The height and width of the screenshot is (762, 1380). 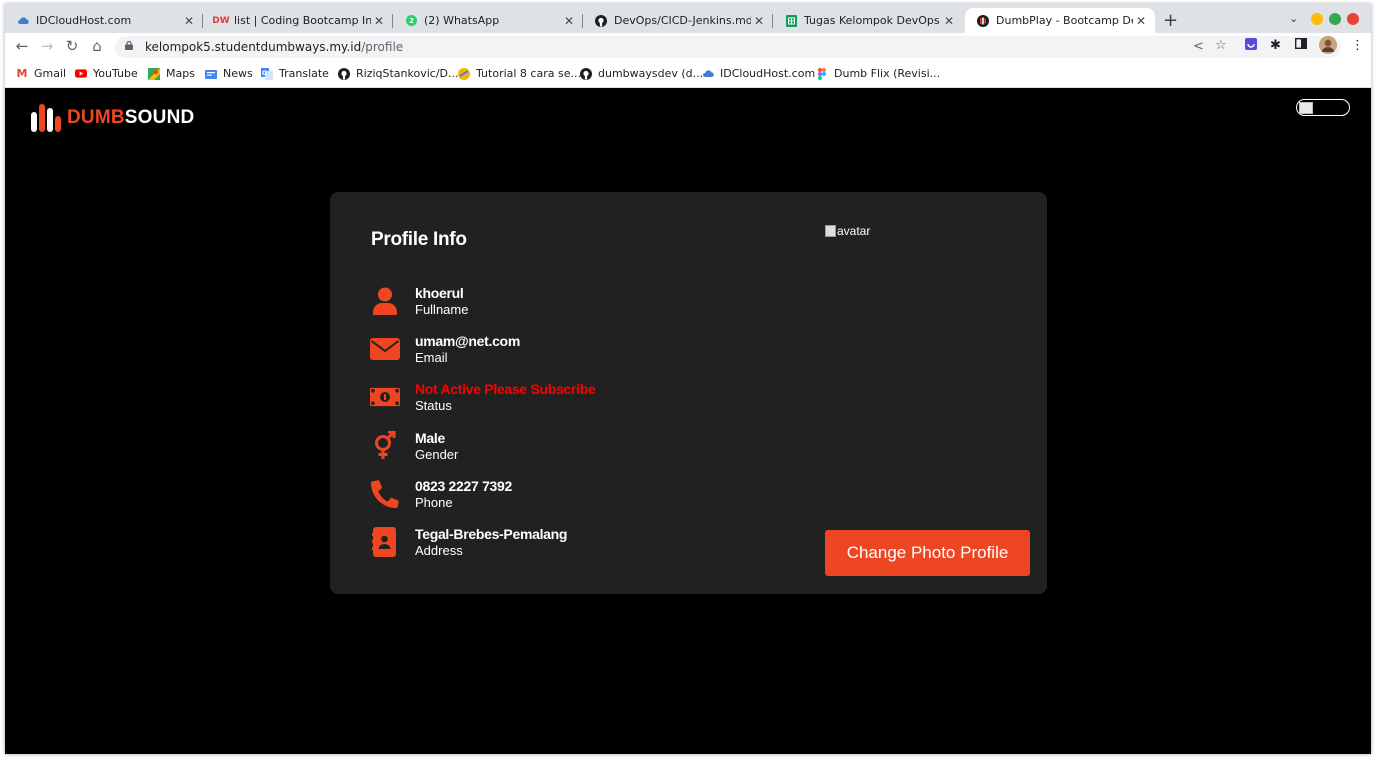 I want to click on bookmark-gmail: M Gmail, so click(x=41, y=73).